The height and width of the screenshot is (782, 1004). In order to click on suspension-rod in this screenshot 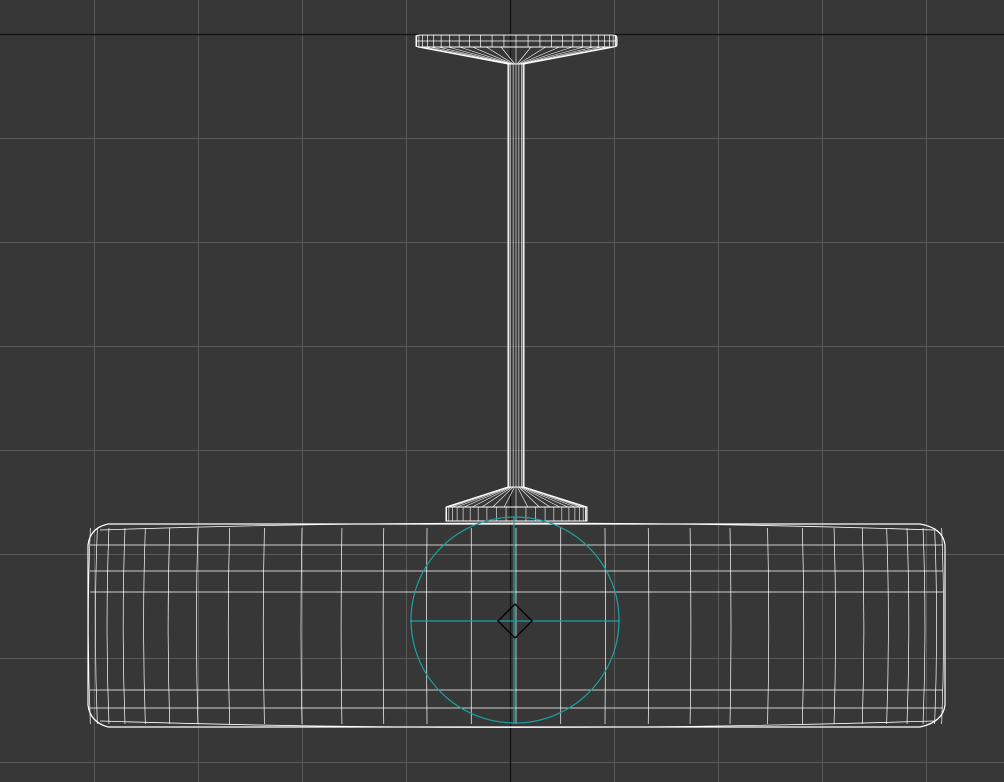, I will do `click(516, 275)`.